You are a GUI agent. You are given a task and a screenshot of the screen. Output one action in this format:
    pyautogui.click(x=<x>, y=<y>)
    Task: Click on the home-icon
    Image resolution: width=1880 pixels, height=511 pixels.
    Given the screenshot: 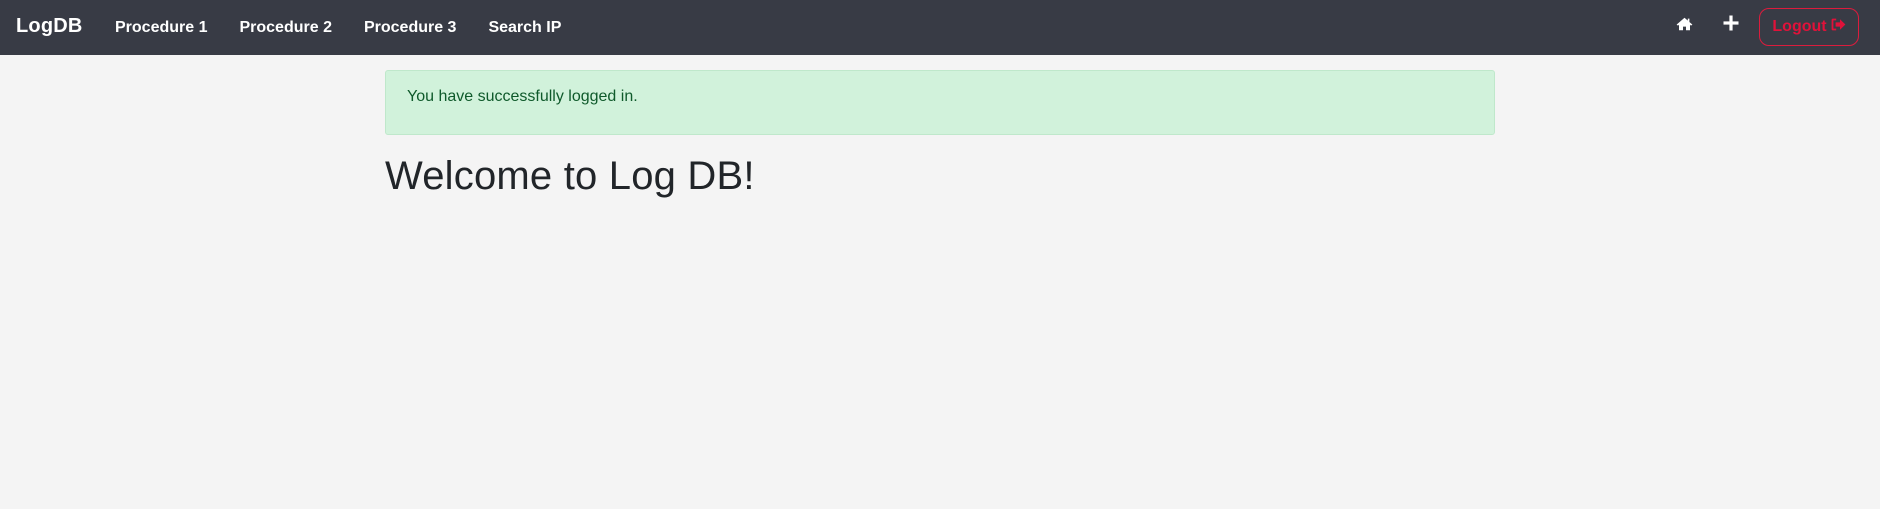 What is the action you would take?
    pyautogui.click(x=1684, y=26)
    